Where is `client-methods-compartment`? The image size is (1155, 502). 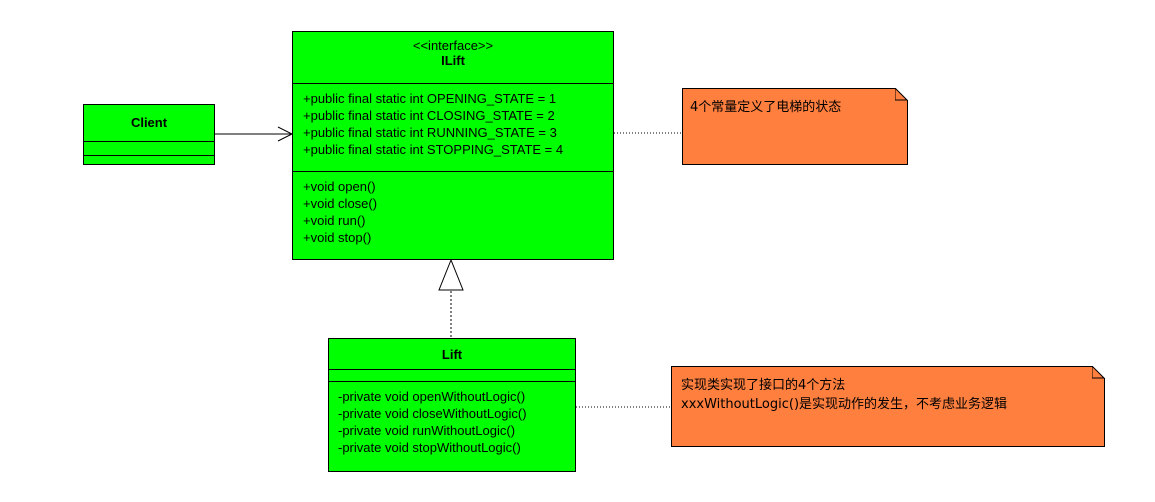
client-methods-compartment is located at coordinates (149, 155).